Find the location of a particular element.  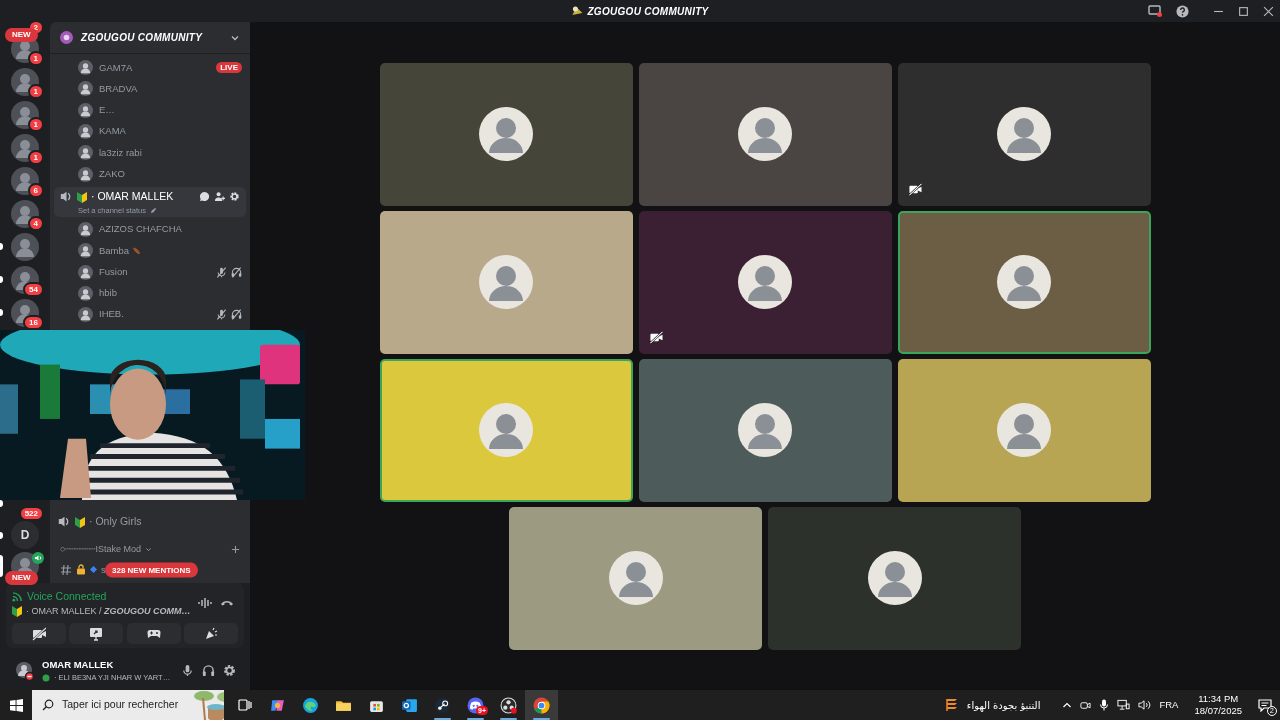

member-name: BRADVA is located at coordinates (118, 89).